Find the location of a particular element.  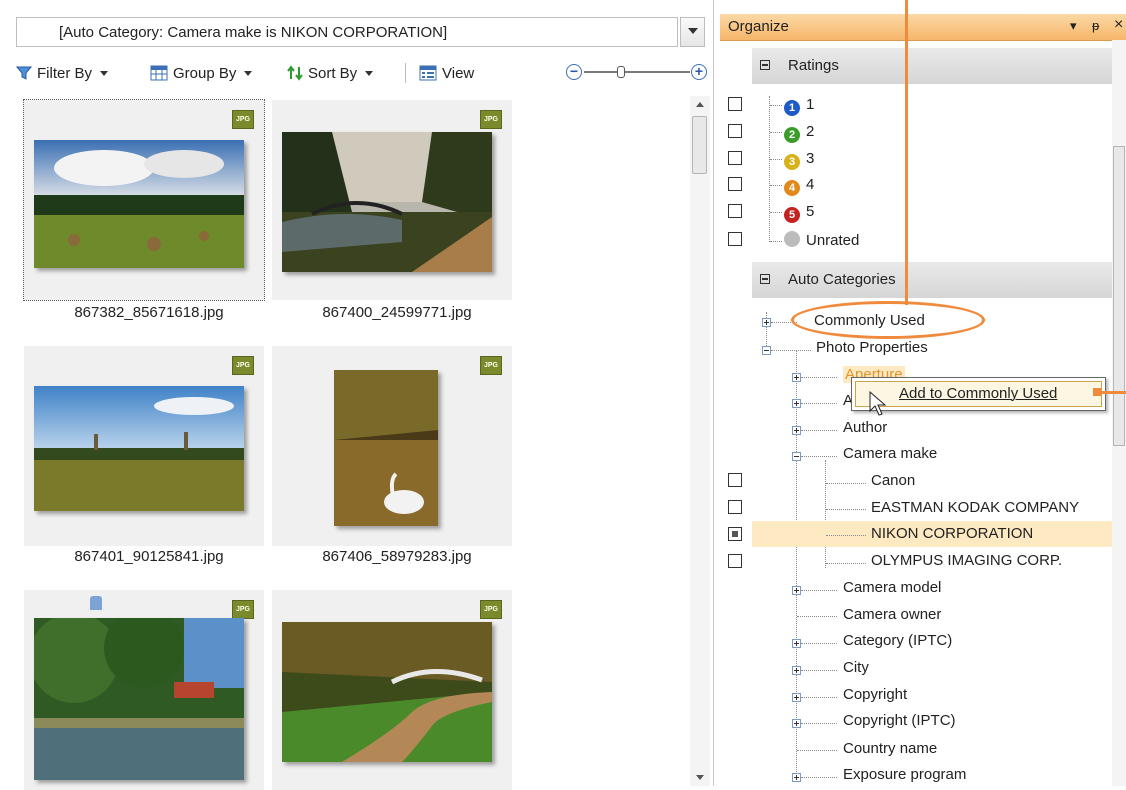

rating-item: Unrated is located at coordinates (821, 240).